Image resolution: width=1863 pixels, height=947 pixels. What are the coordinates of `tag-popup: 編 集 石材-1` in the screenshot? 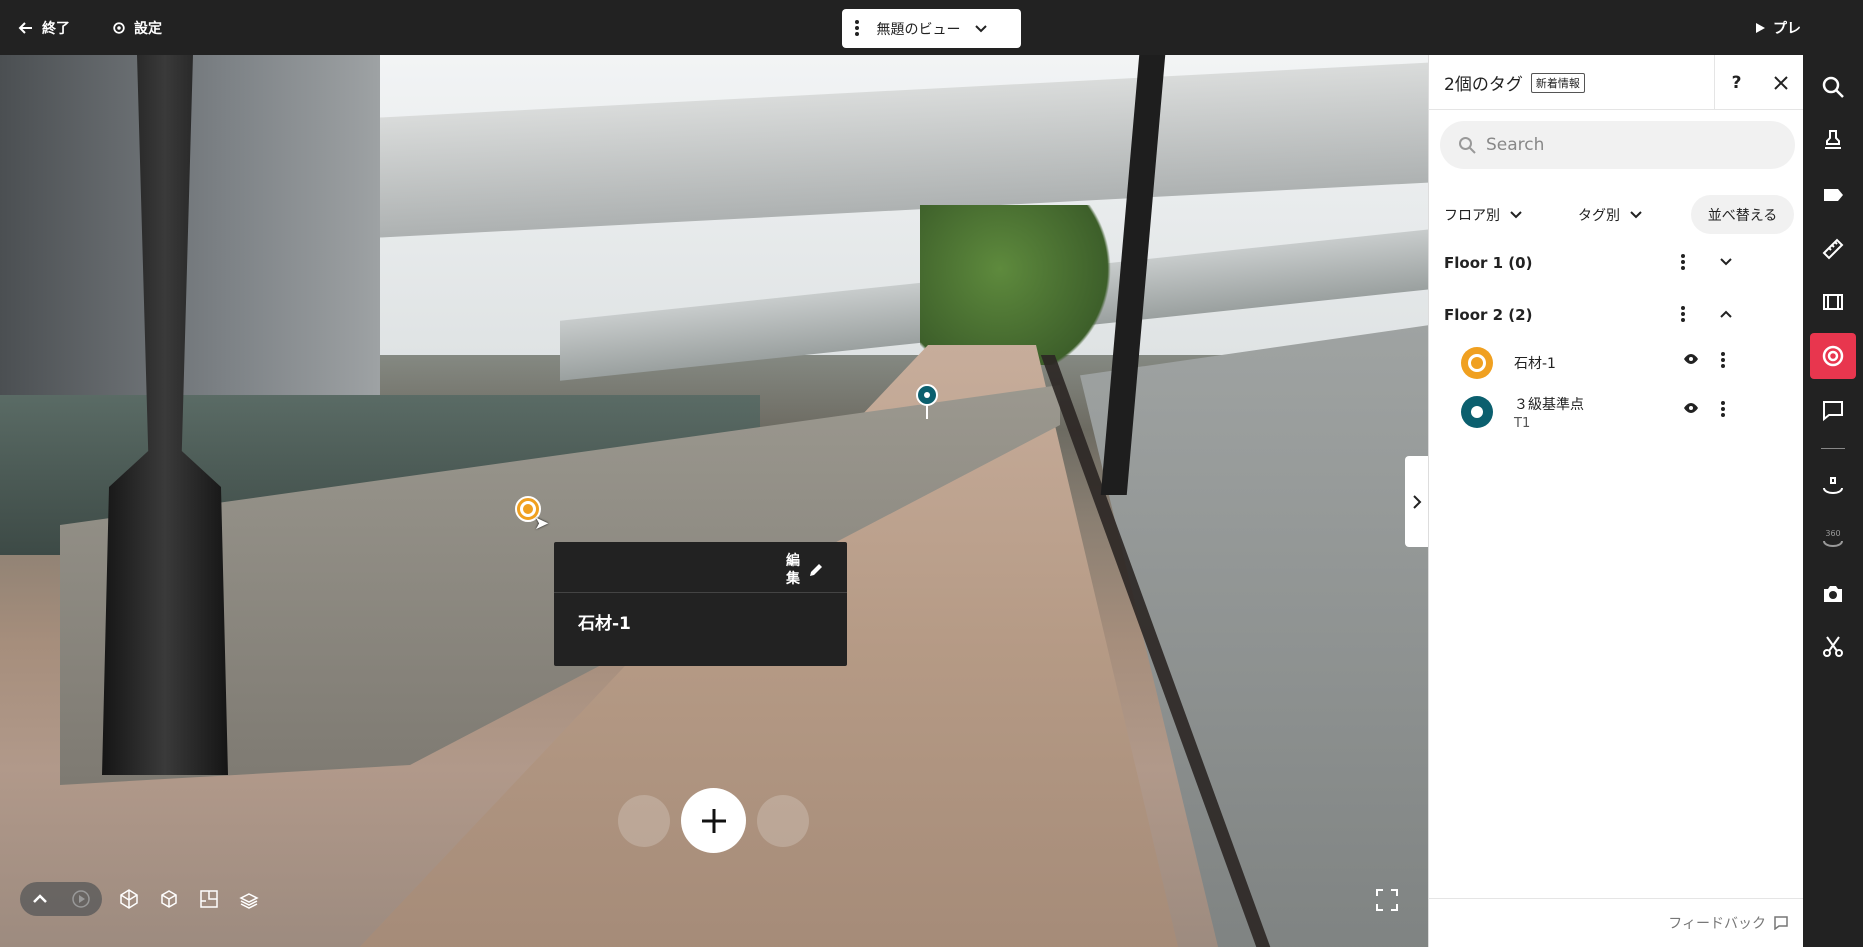 It's located at (700, 604).